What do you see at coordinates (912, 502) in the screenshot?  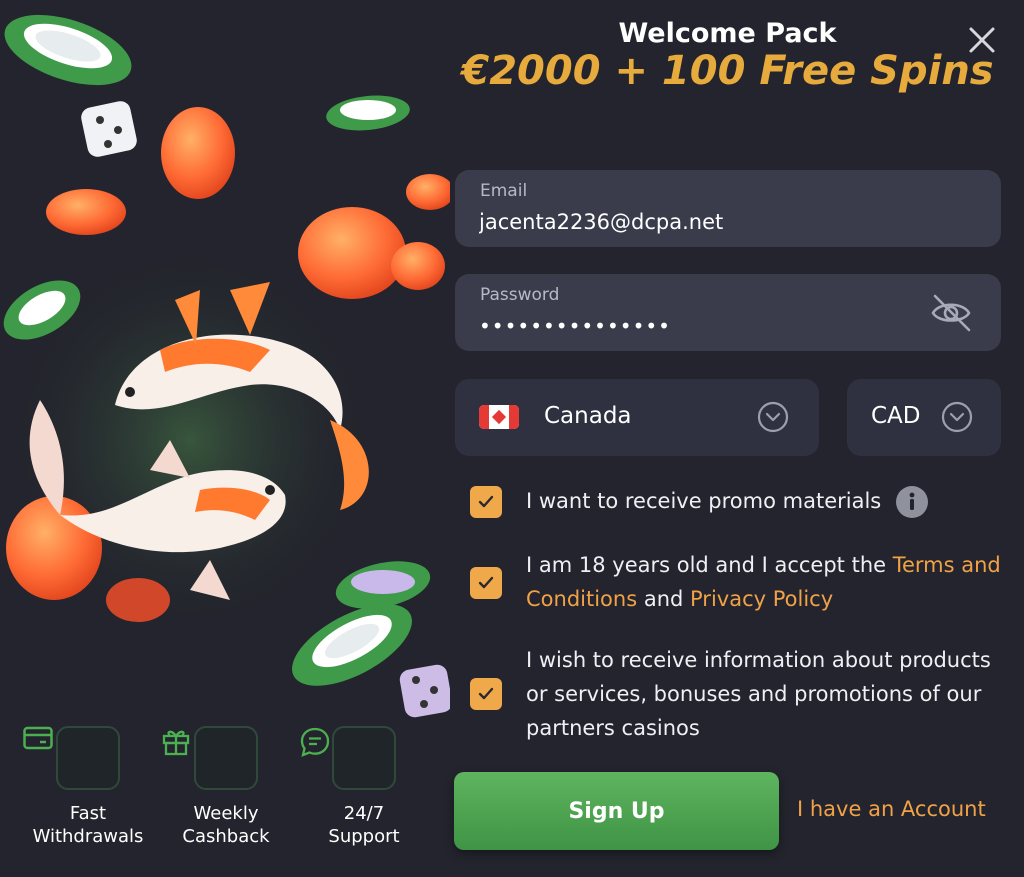 I see `info-icon` at bounding box center [912, 502].